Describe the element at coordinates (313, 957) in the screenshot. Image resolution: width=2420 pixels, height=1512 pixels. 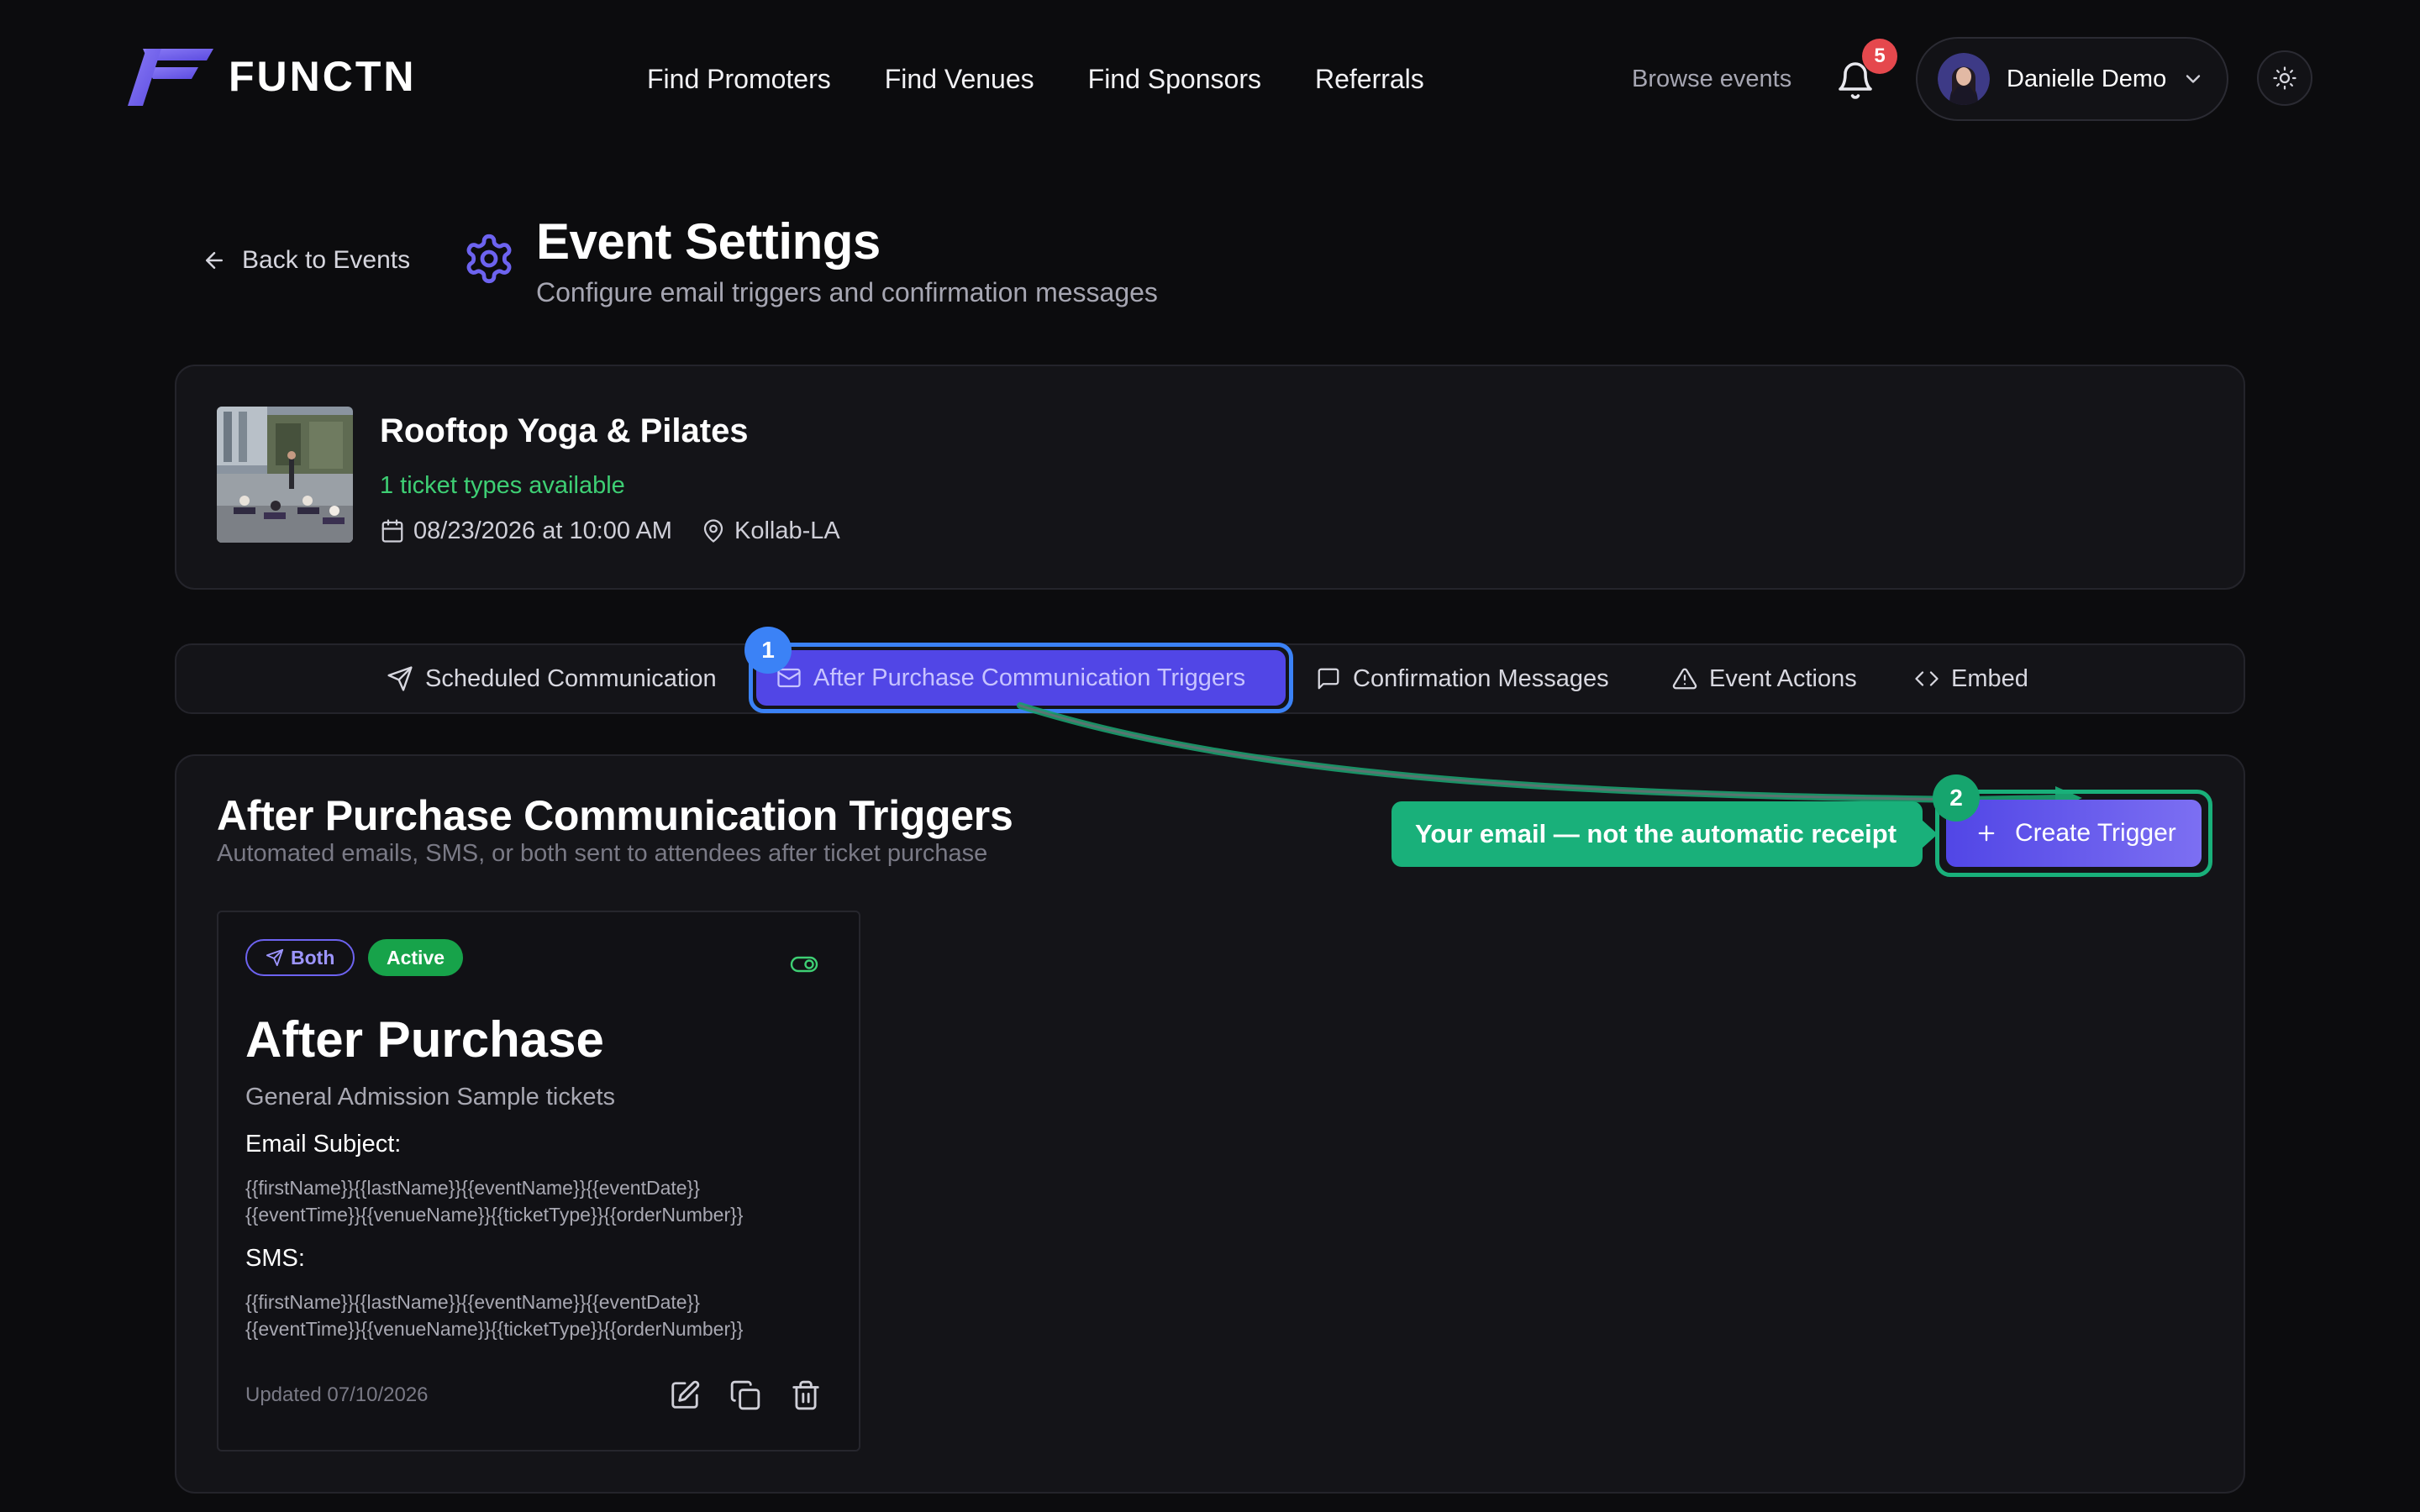
I see `channel-badge-label: Both` at that location.